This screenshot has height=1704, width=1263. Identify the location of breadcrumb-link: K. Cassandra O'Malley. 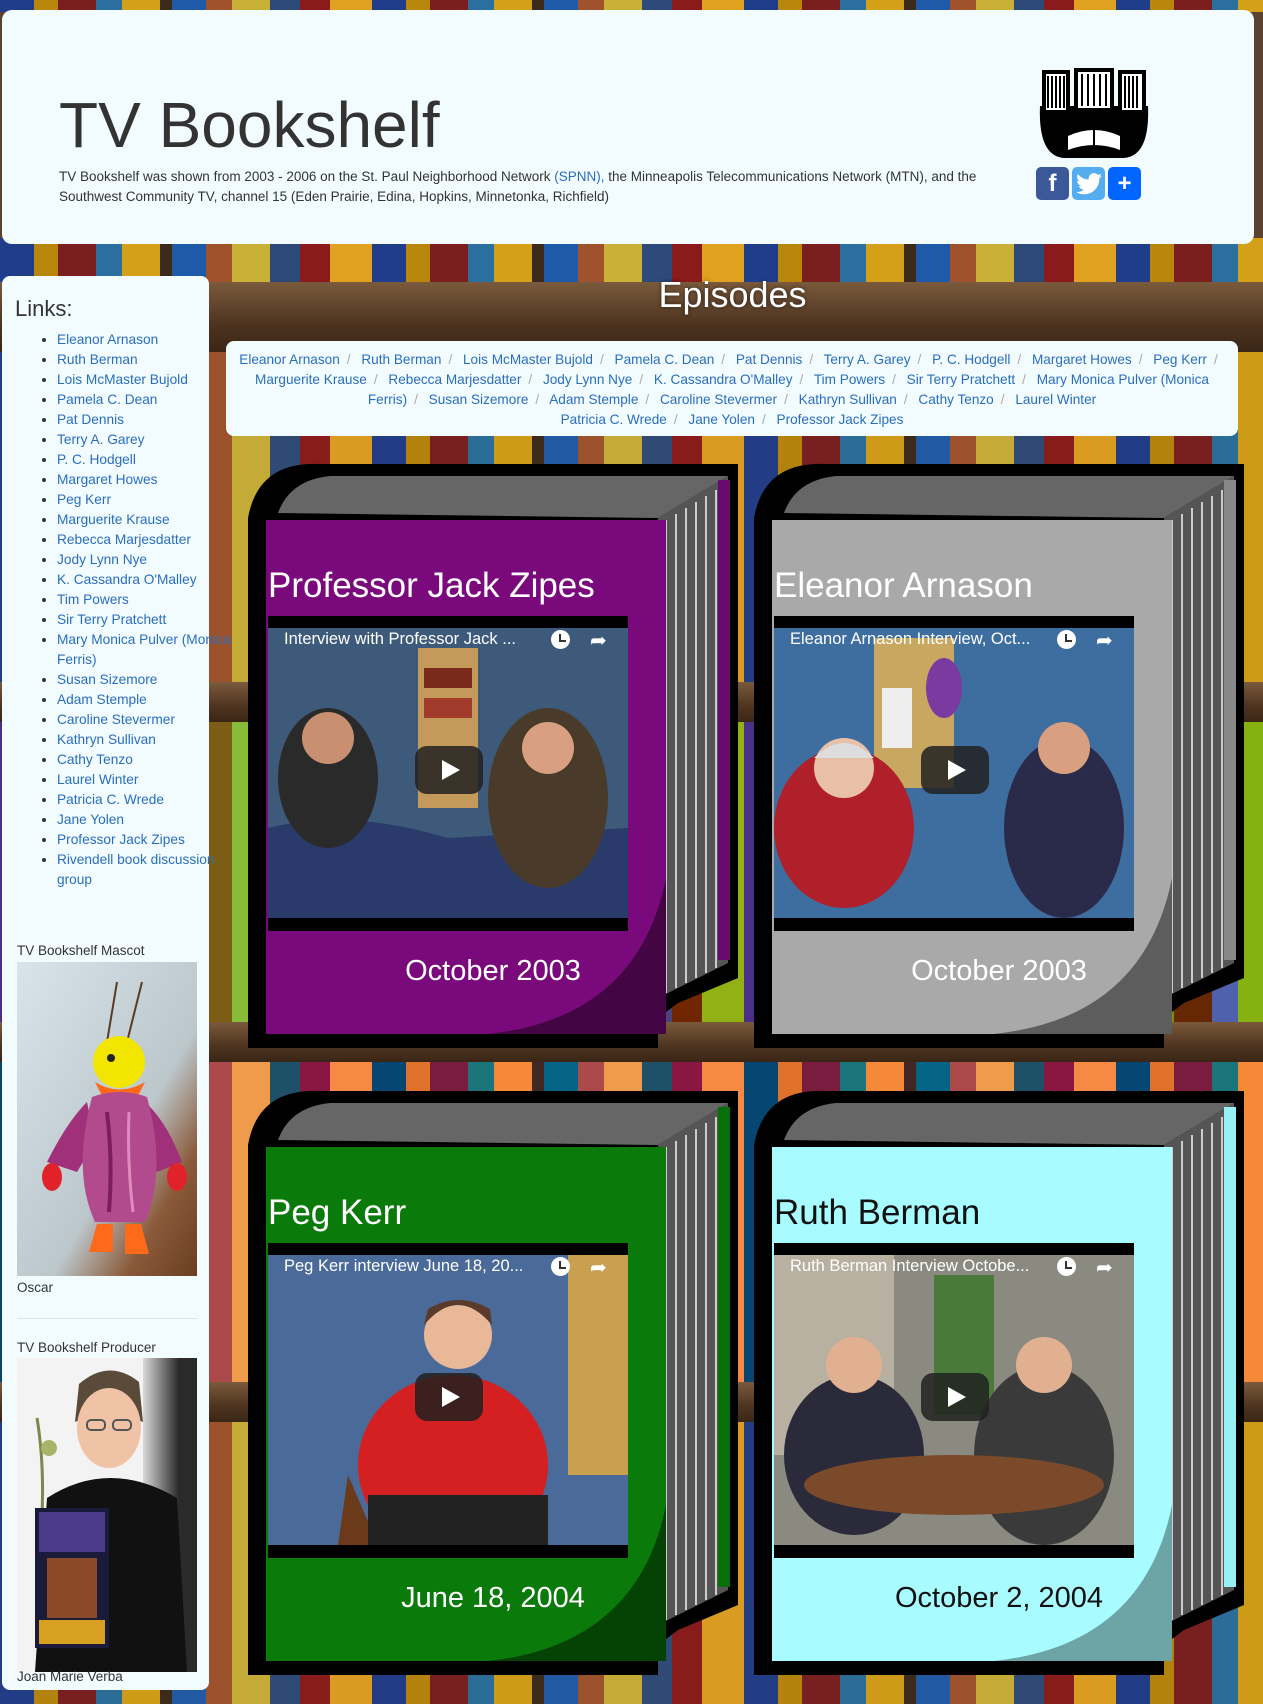
(723, 379).